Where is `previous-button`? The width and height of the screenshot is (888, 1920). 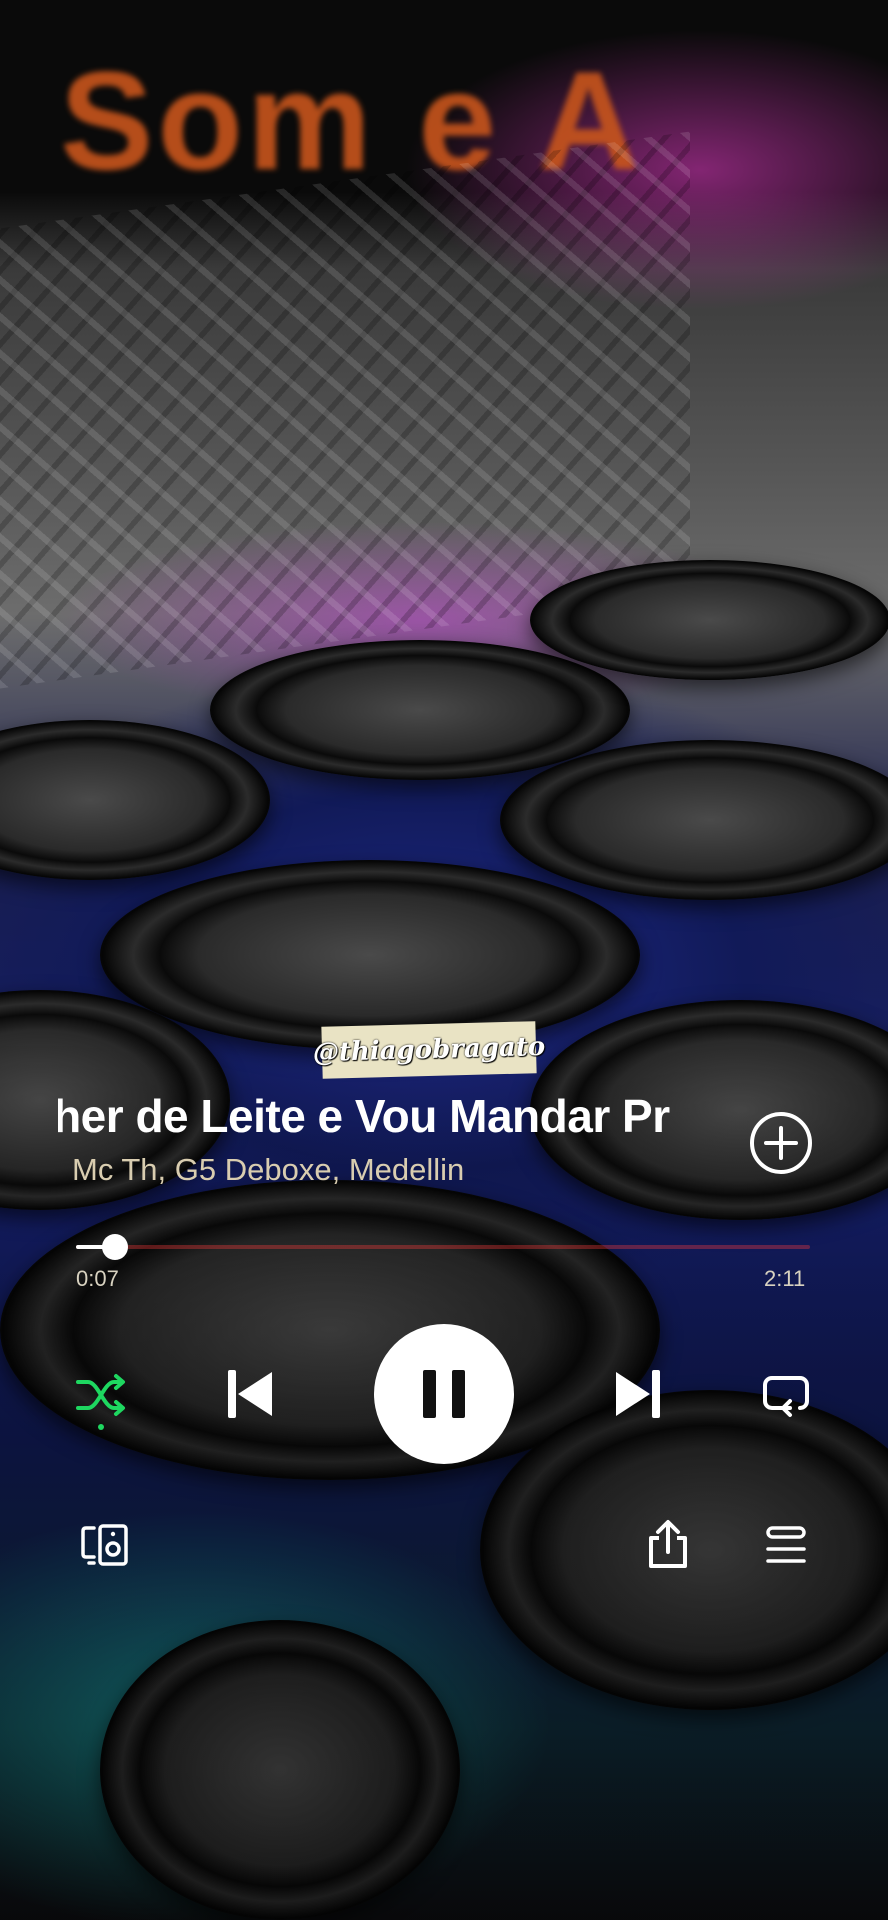 previous-button is located at coordinates (250, 1394).